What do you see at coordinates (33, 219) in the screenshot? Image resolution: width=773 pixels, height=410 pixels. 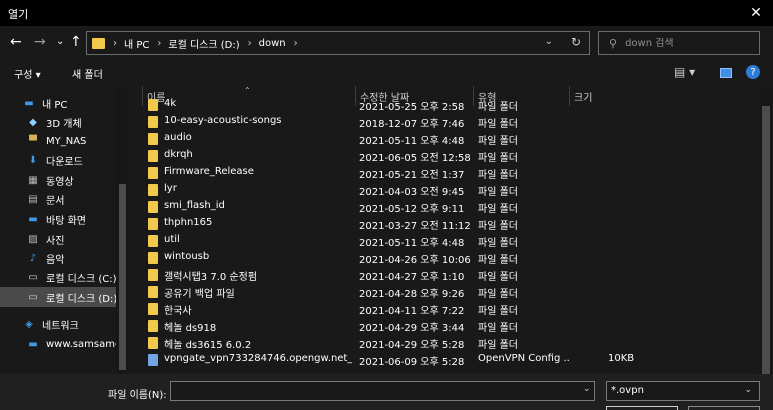 I see `desktop-icon: ▬` at bounding box center [33, 219].